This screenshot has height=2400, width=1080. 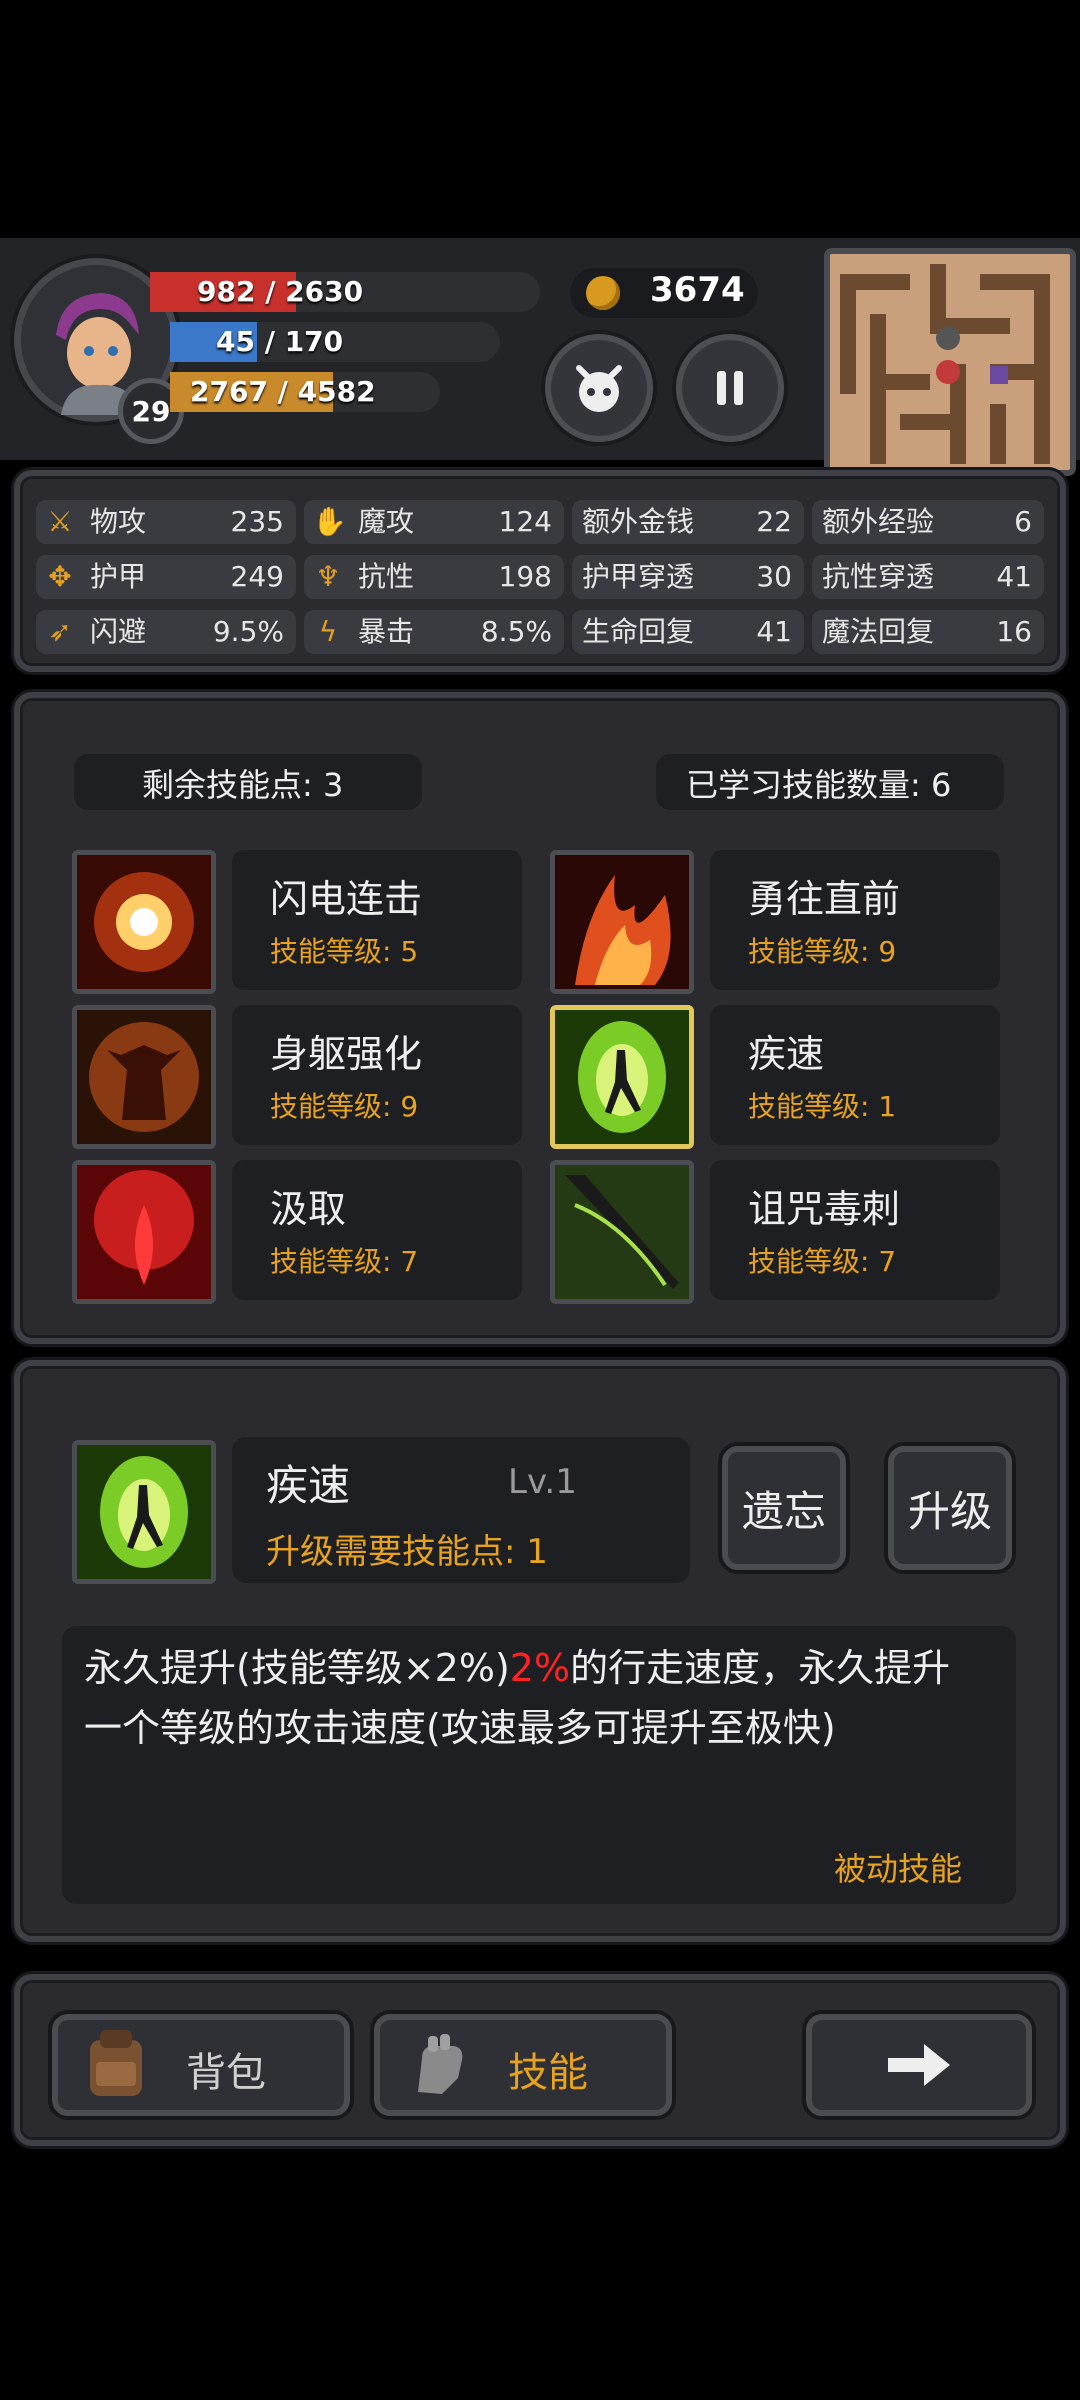 What do you see at coordinates (878, 631) in the screenshot?
I see `stat-name: 魔法回复` at bounding box center [878, 631].